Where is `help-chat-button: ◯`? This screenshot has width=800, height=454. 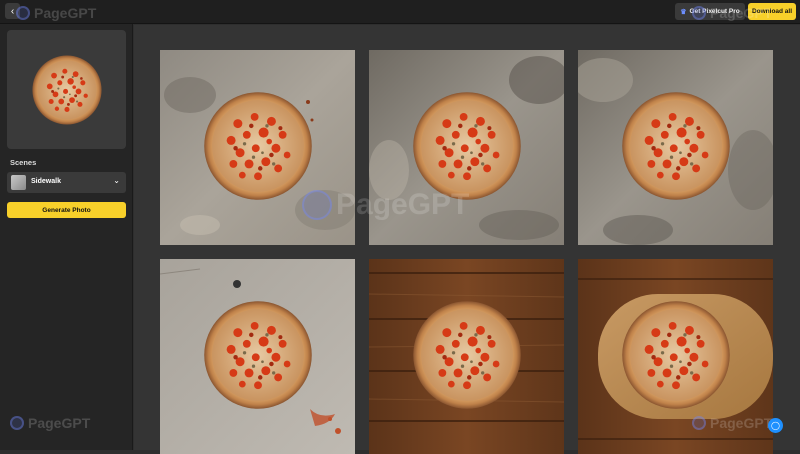 help-chat-button: ◯ is located at coordinates (775, 425).